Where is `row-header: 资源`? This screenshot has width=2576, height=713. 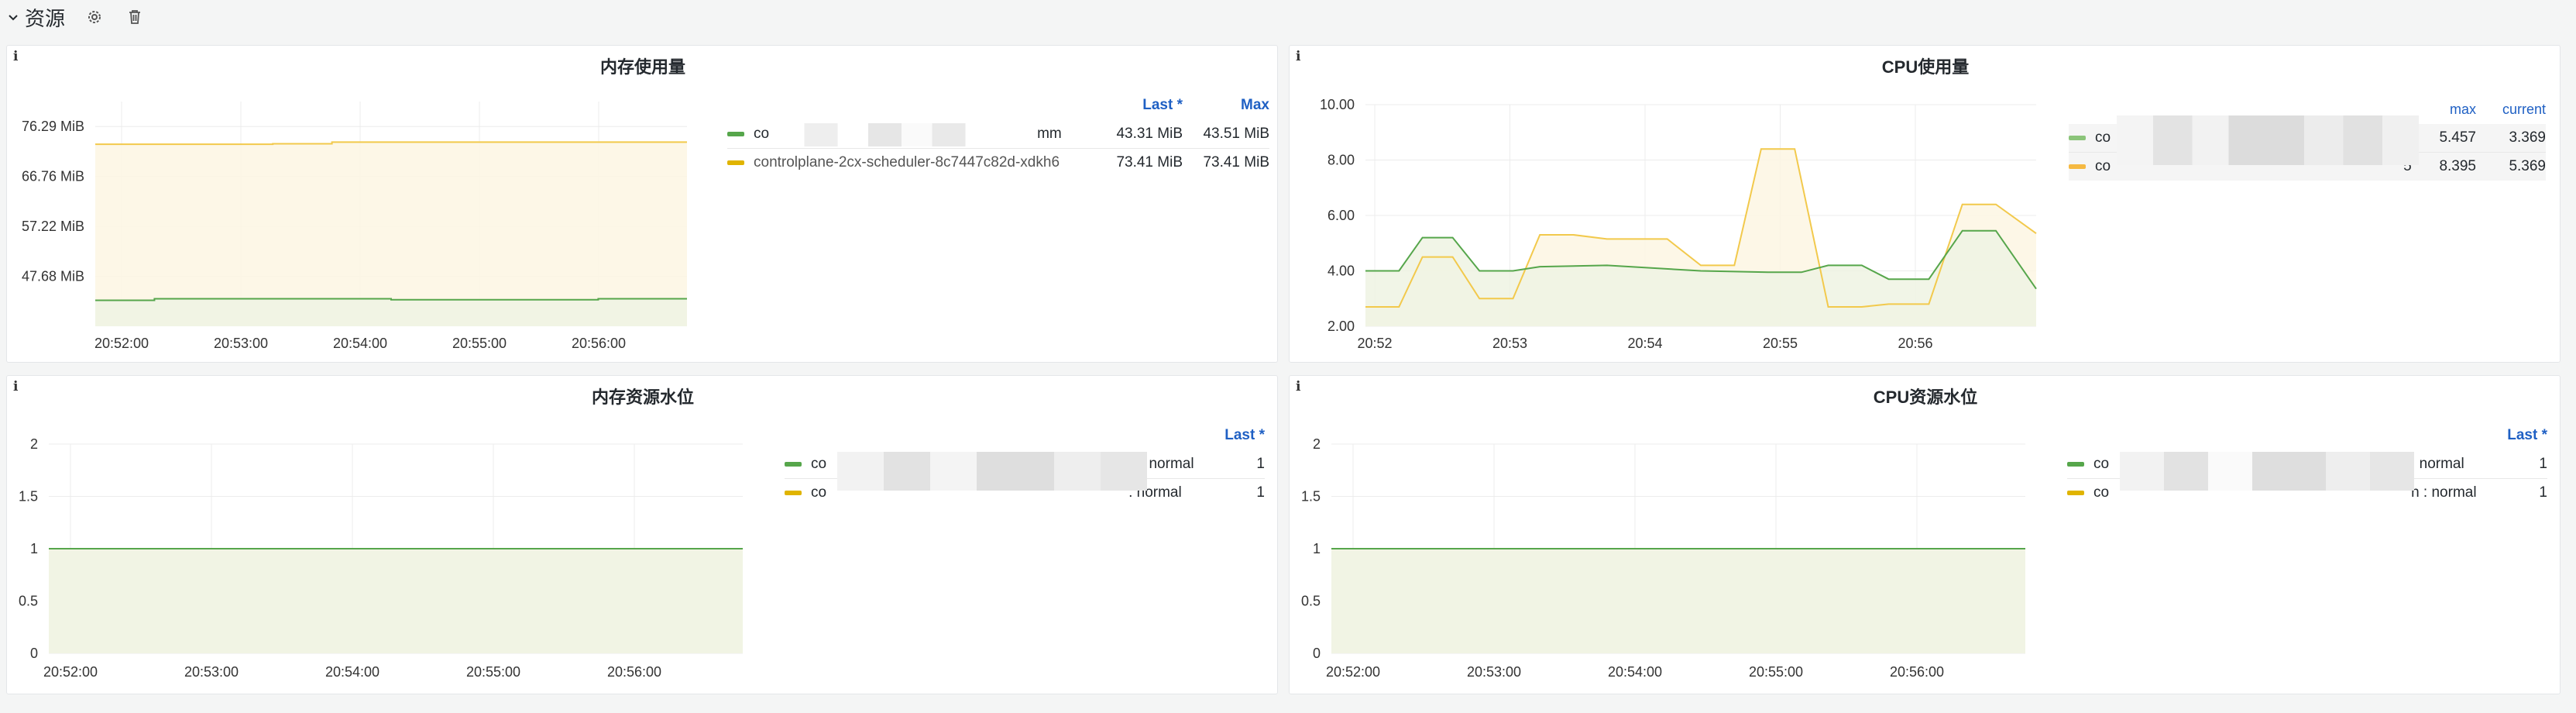 row-header: 资源 is located at coordinates (1288, 17).